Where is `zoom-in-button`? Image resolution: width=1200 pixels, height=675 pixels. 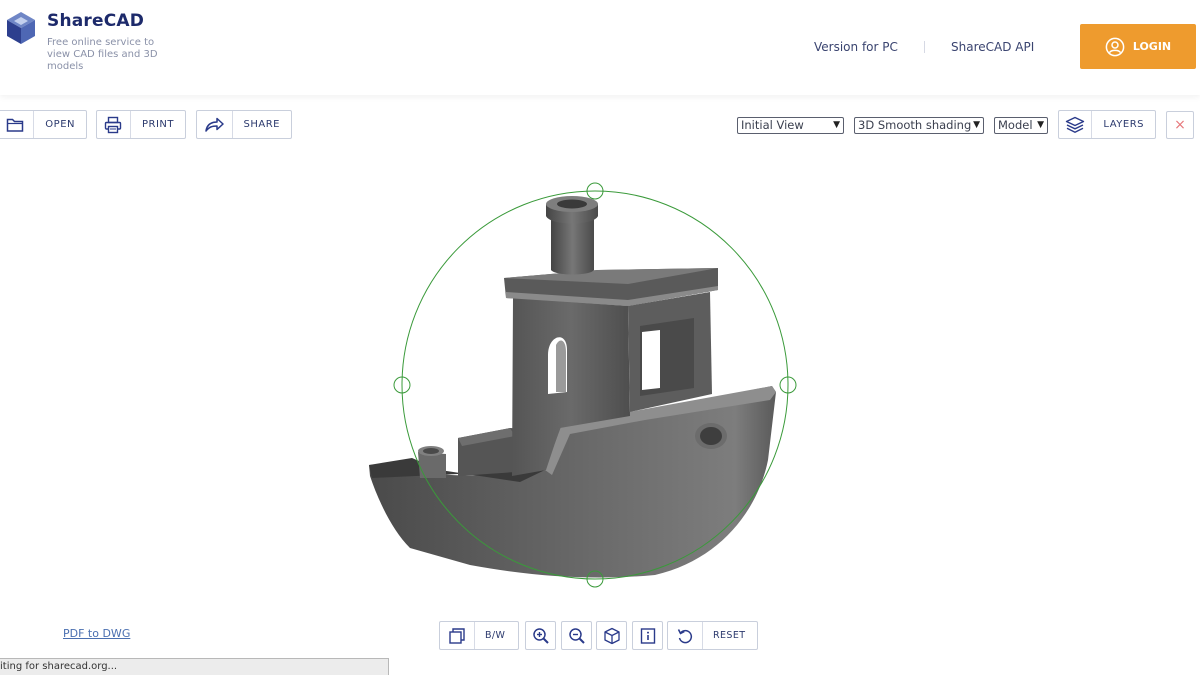 zoom-in-button is located at coordinates (540, 635).